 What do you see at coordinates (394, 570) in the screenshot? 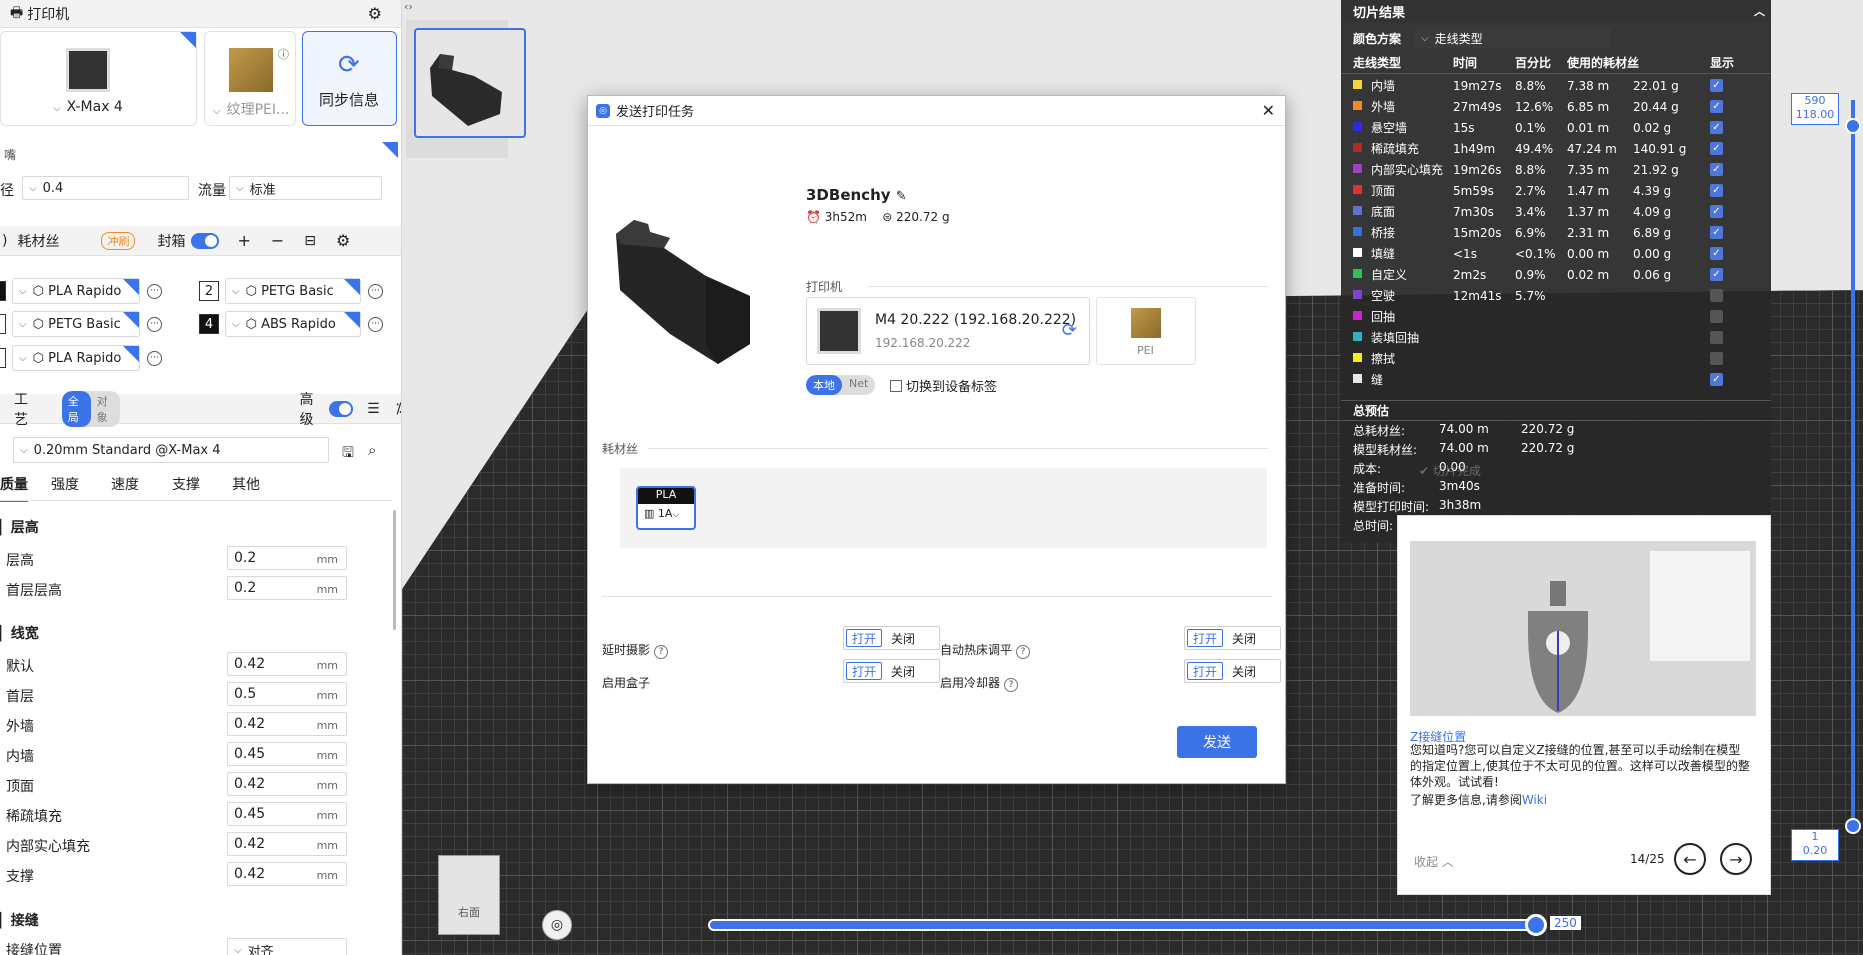
I see `scrollbar` at bounding box center [394, 570].